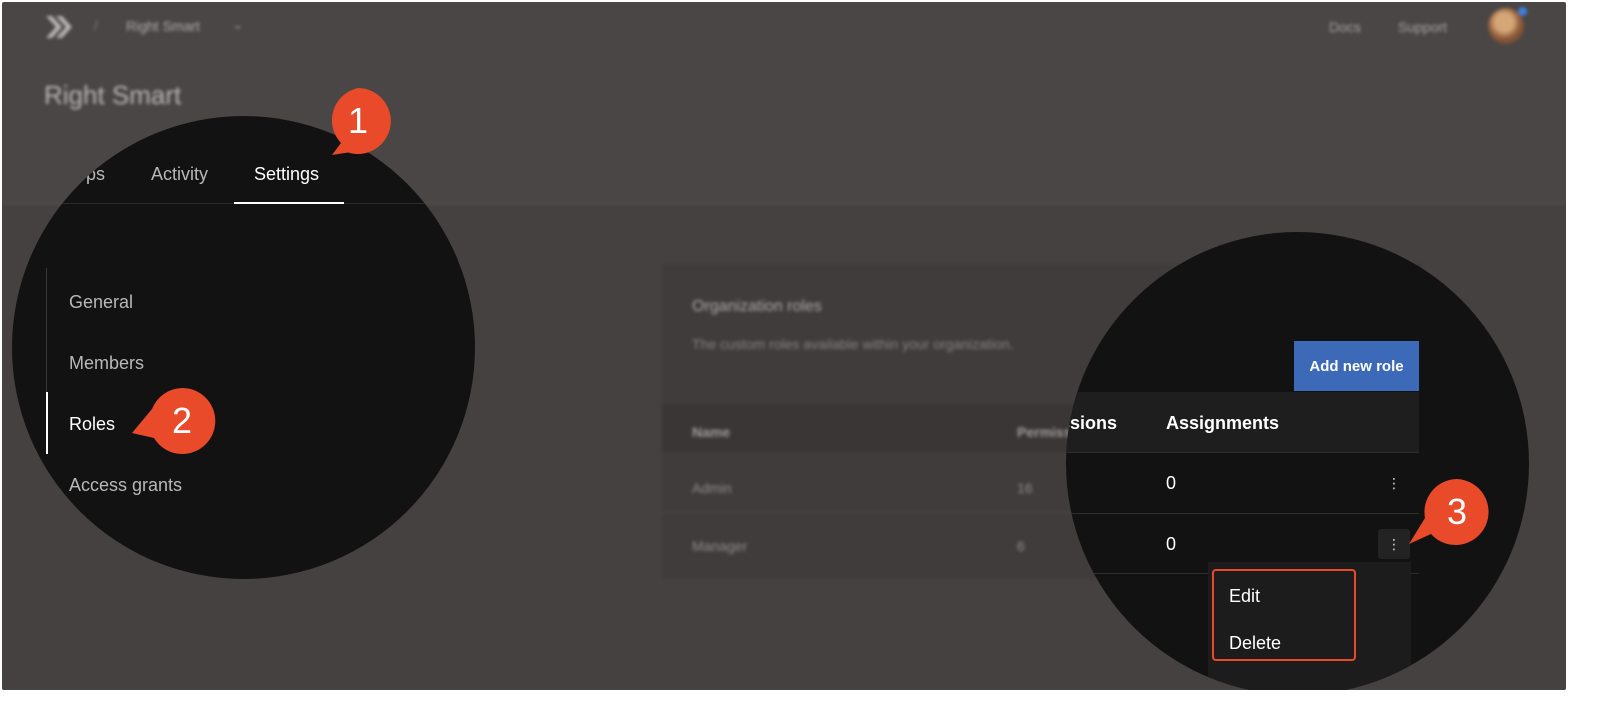  What do you see at coordinates (1457, 511) in the screenshot?
I see `callout-number: 3` at bounding box center [1457, 511].